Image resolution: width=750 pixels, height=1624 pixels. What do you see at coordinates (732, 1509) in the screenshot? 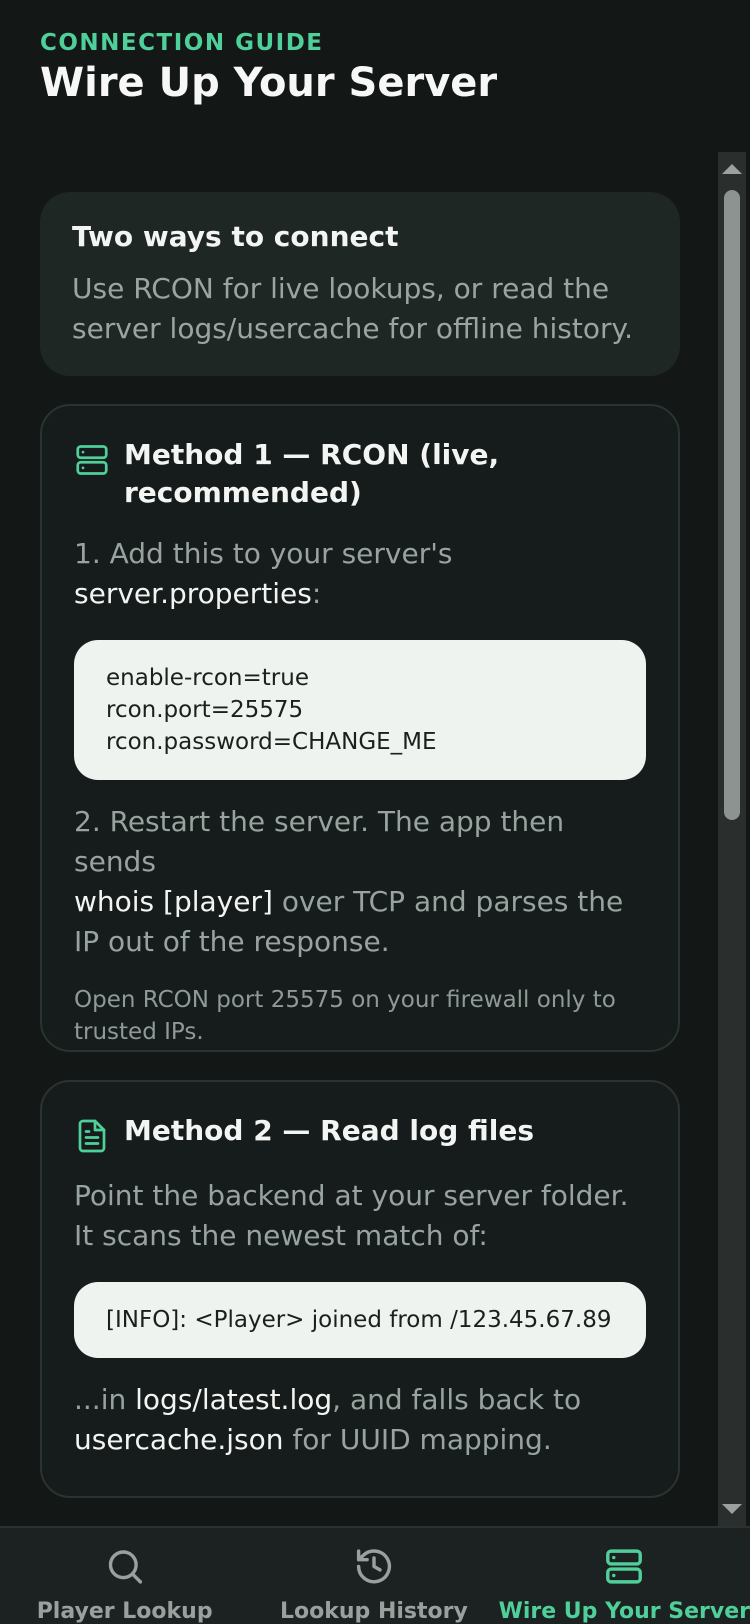
I see `scroll-down-arrow-icon` at bounding box center [732, 1509].